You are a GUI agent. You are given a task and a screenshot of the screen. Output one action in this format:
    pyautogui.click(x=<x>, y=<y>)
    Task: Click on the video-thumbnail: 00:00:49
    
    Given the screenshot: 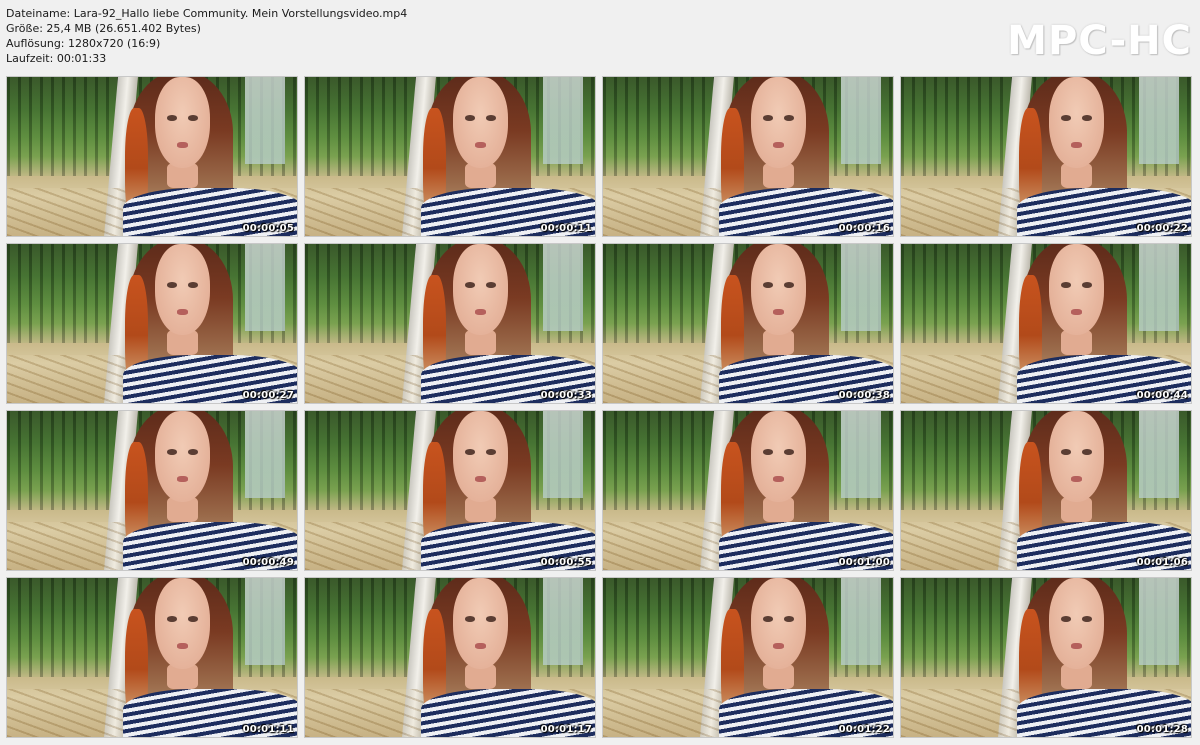 What is the action you would take?
    pyautogui.click(x=152, y=490)
    